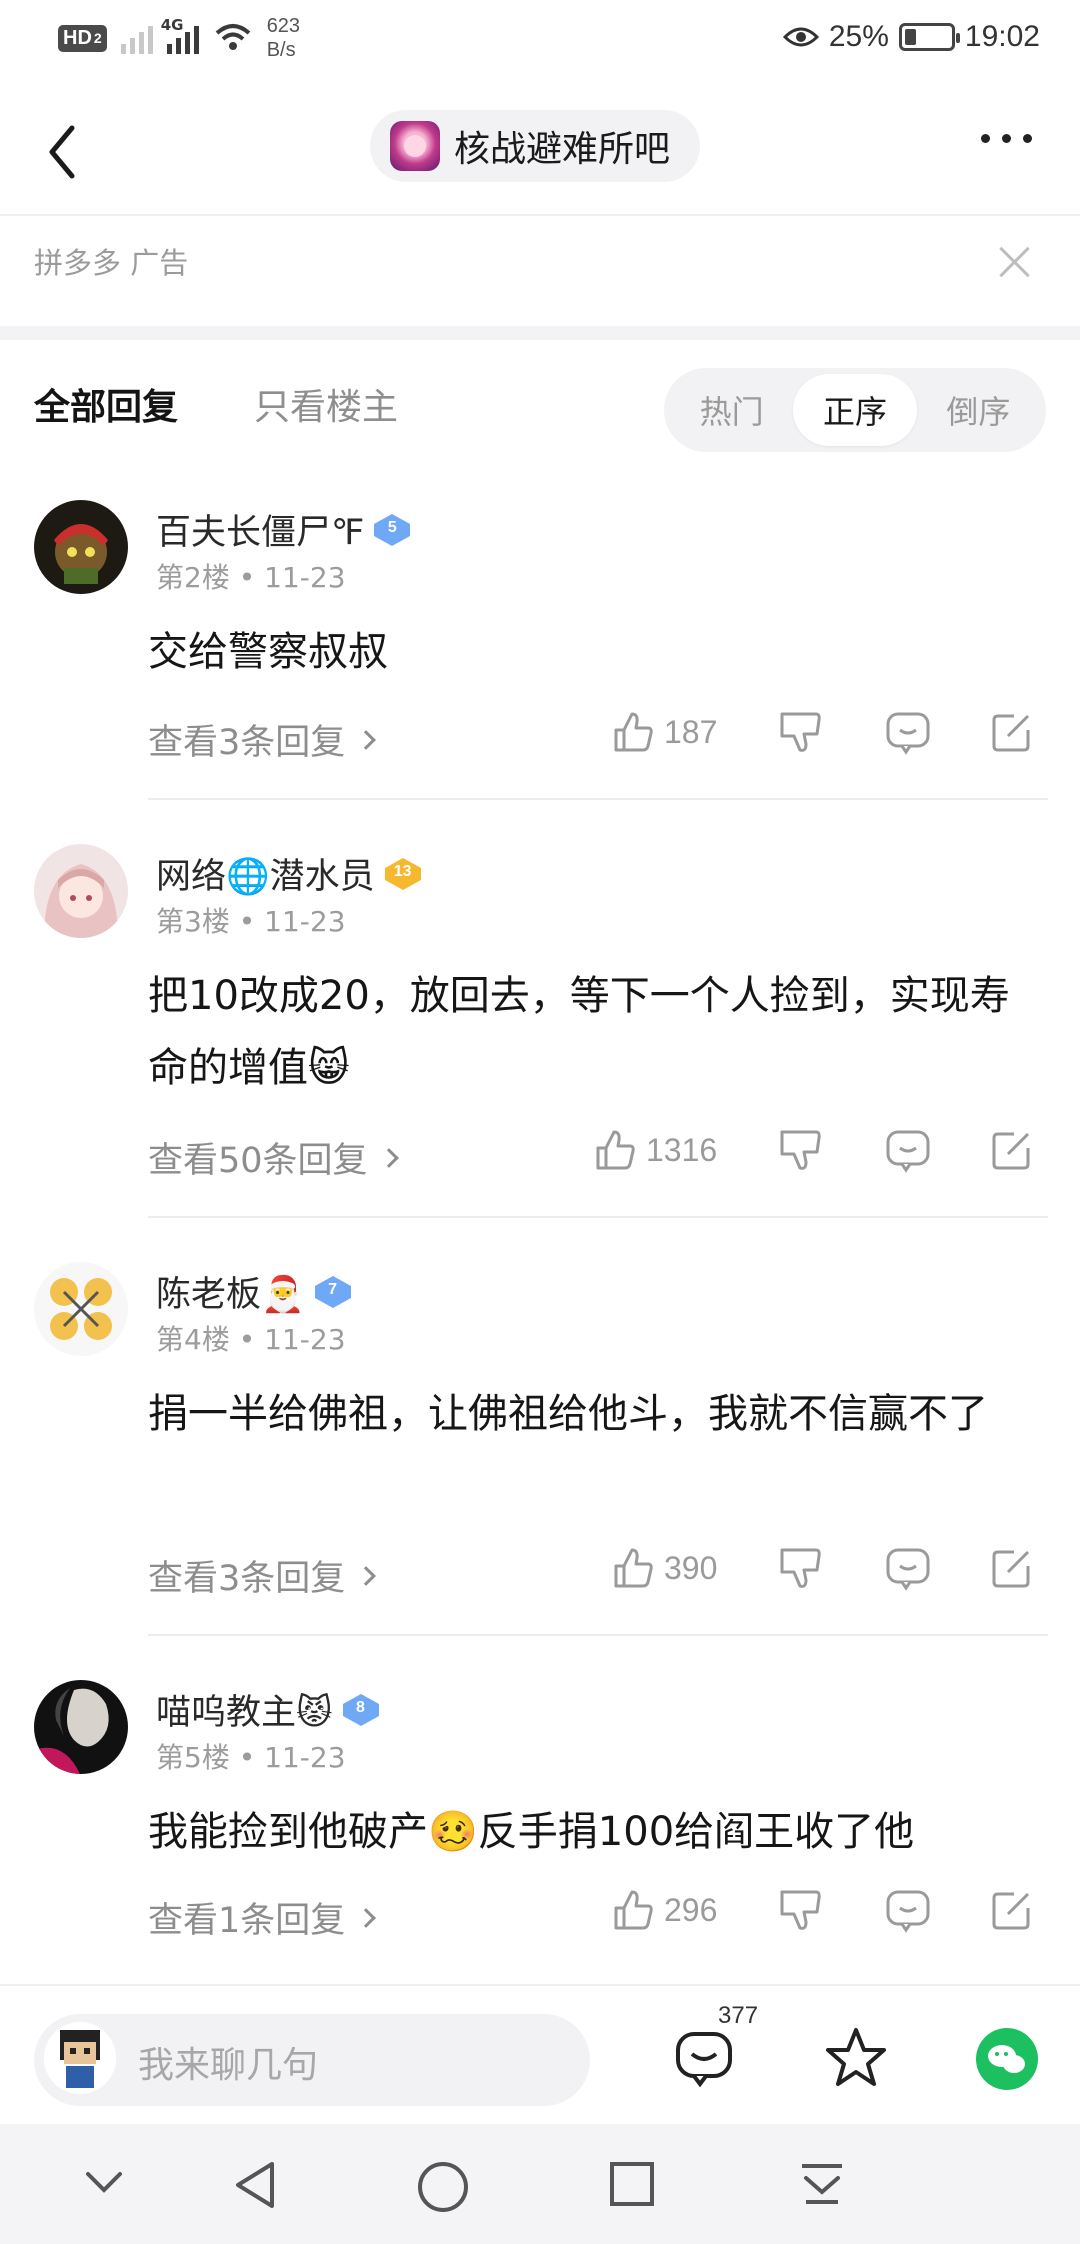 Image resolution: width=1080 pixels, height=2244 pixels. What do you see at coordinates (360, 1709) in the screenshot?
I see `level-badge: 8` at bounding box center [360, 1709].